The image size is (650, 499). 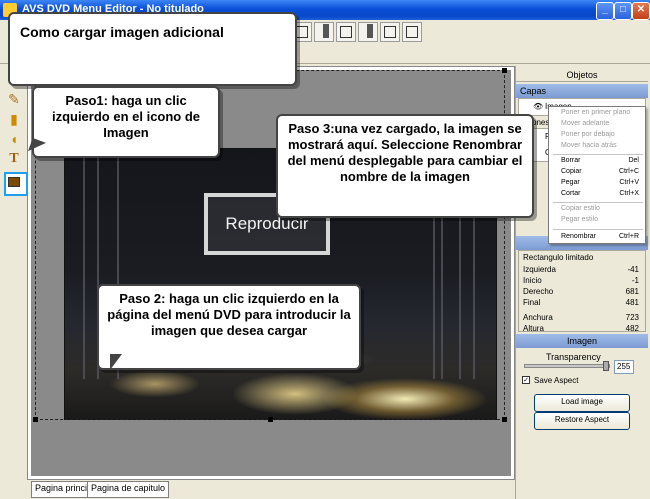 What do you see at coordinates (641, 11) in the screenshot?
I see `close-button: ✕` at bounding box center [641, 11].